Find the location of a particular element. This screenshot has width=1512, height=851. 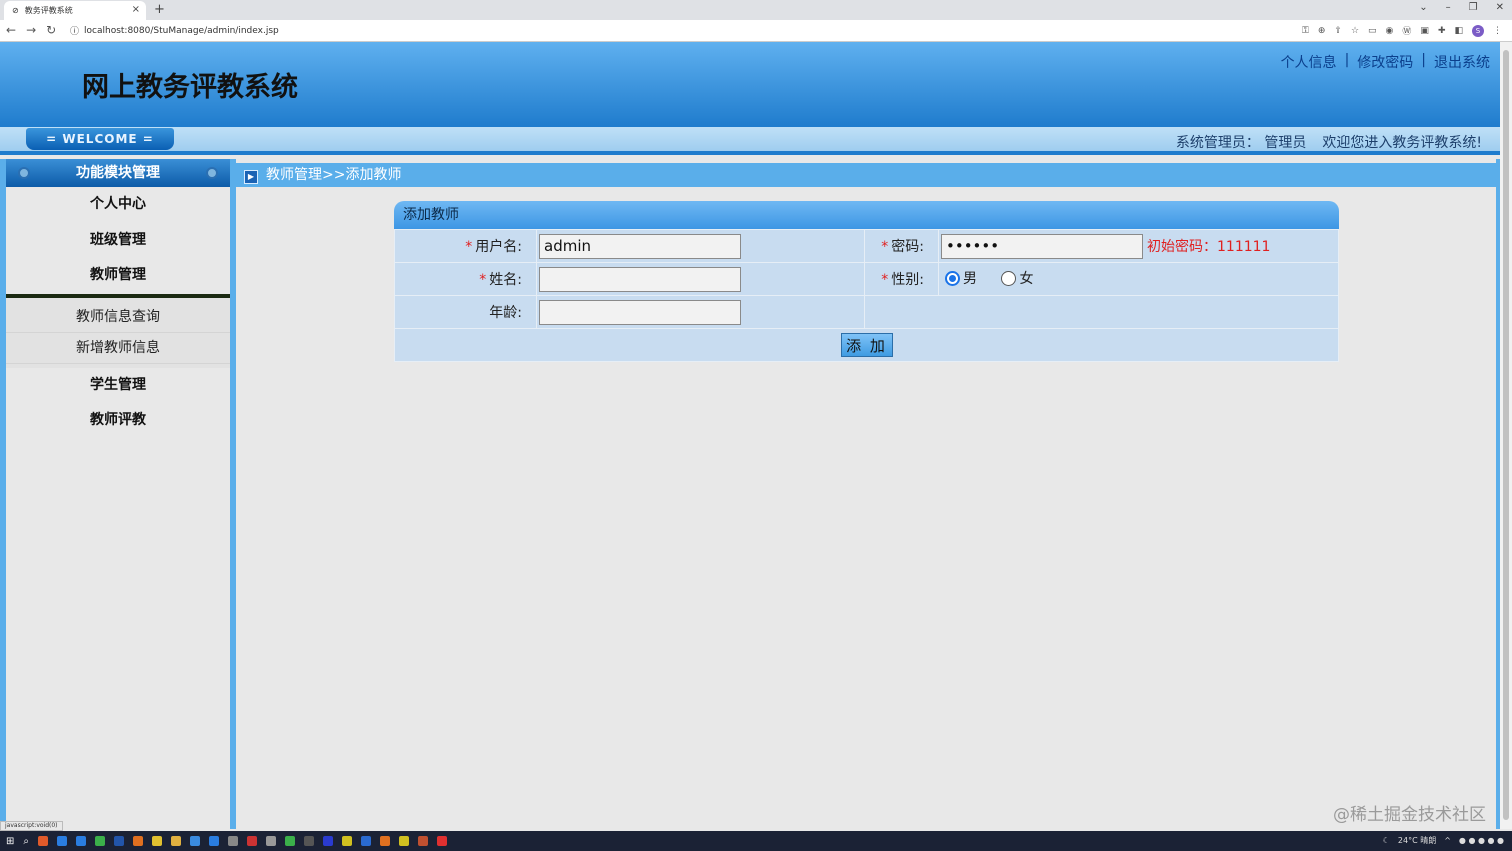

tray-chevron-icon: ^ is located at coordinates (1447, 840).